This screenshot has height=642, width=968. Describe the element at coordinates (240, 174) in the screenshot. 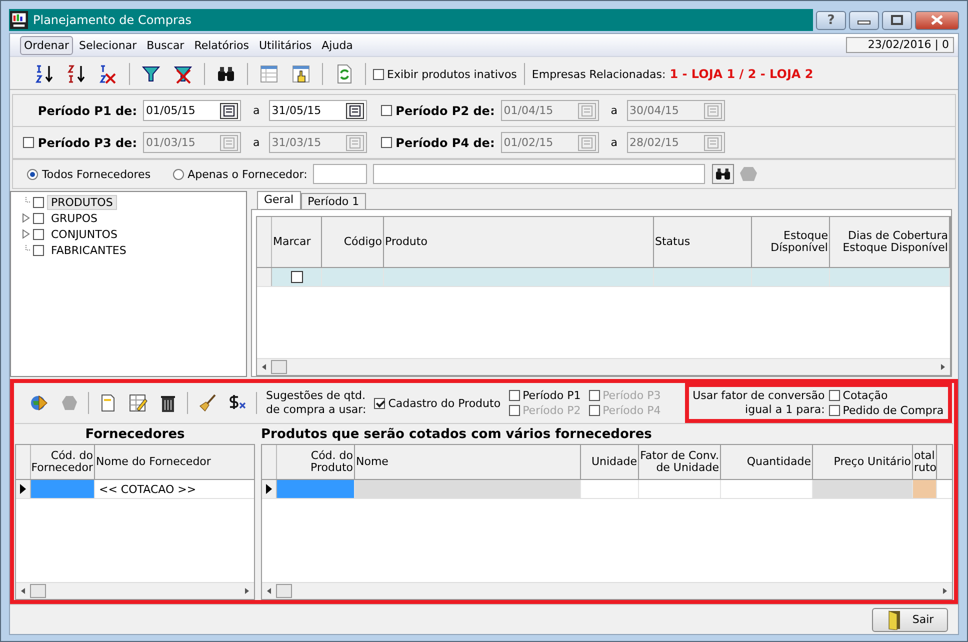

I see `supplier-radio: Apenas o Fornecedor:` at that location.